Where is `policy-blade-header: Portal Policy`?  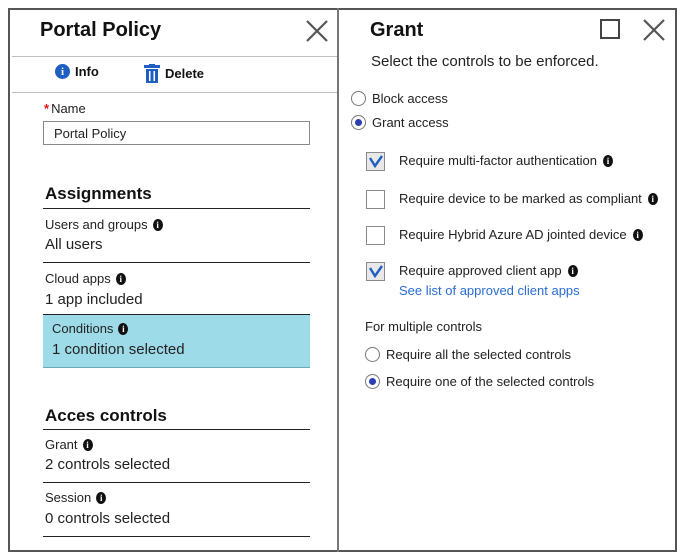 policy-blade-header: Portal Policy is located at coordinates (173, 33).